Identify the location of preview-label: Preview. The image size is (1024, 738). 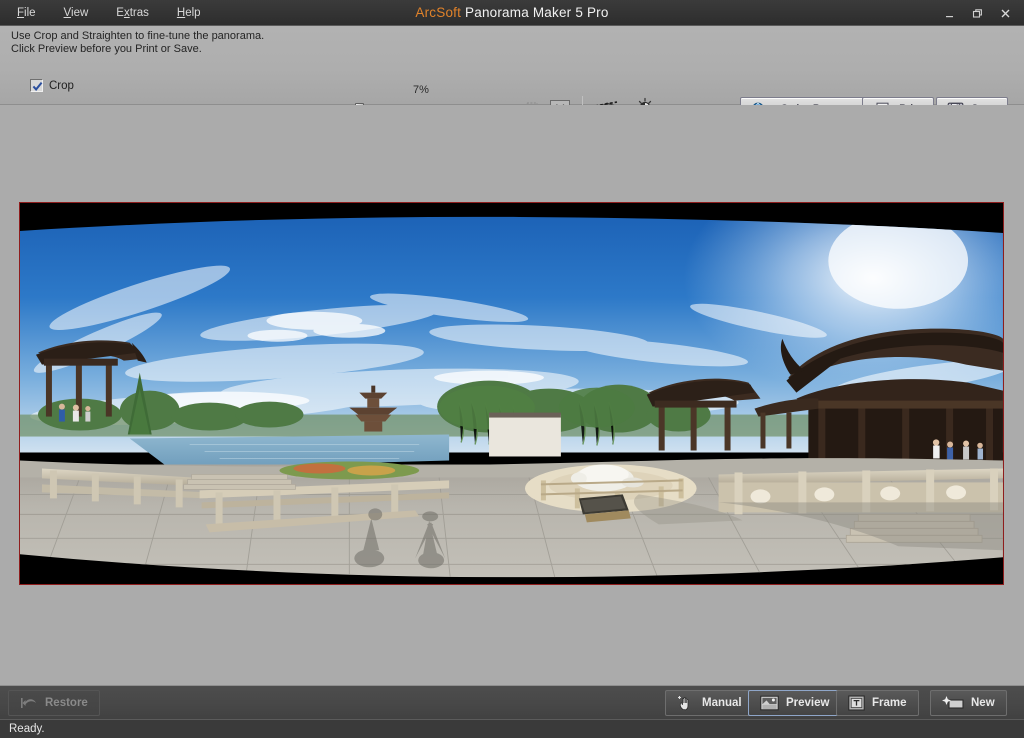
(808, 703).